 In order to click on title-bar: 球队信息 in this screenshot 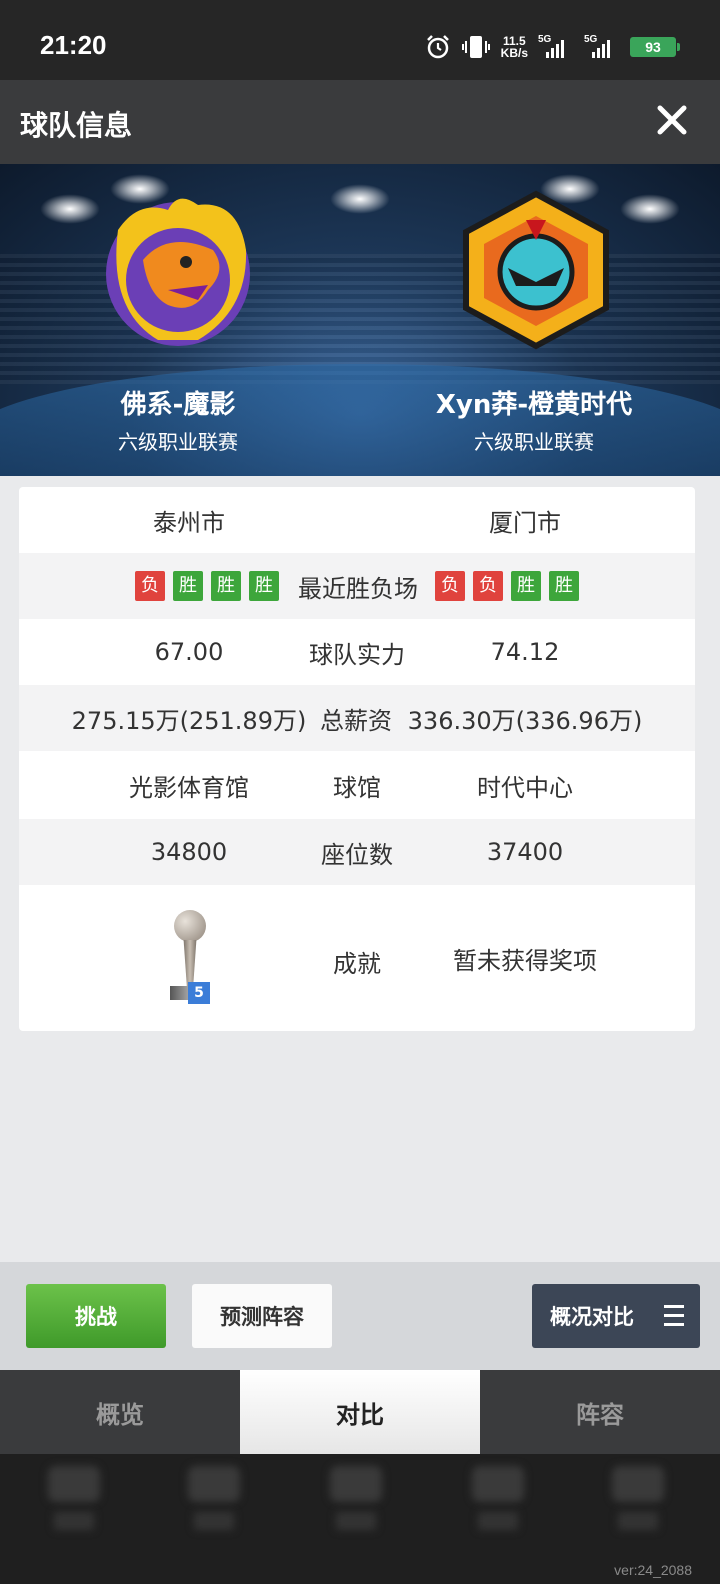, I will do `click(360, 122)`.